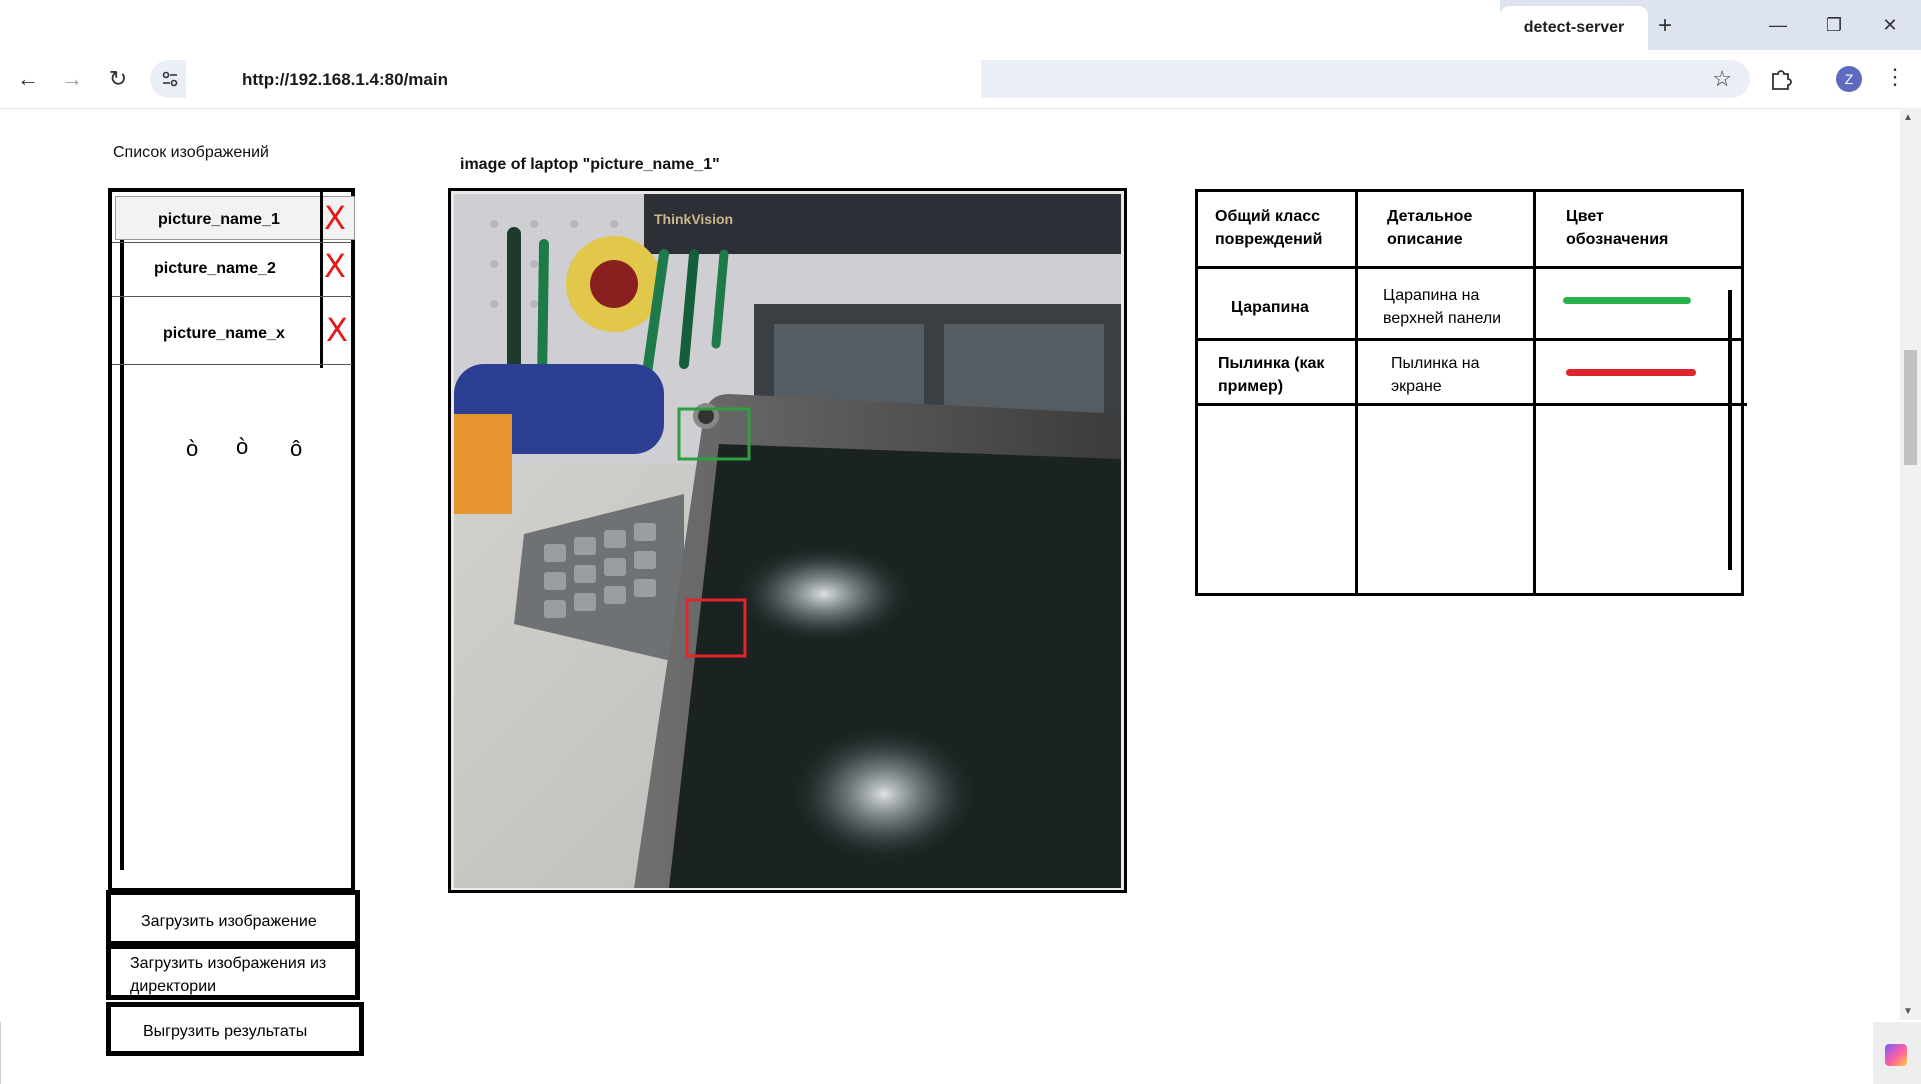 This screenshot has height=1084, width=1921. I want to click on list-scroll-rail, so click(122, 540).